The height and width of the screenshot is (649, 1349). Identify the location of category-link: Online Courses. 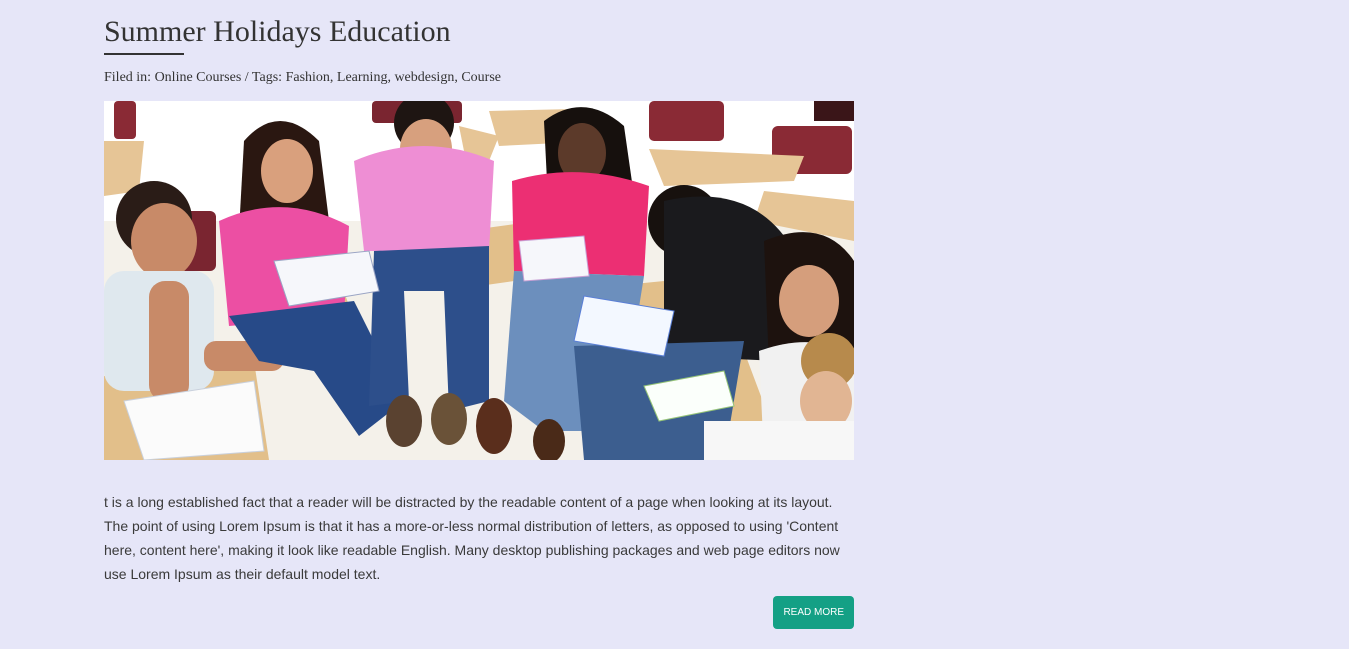
(198, 77).